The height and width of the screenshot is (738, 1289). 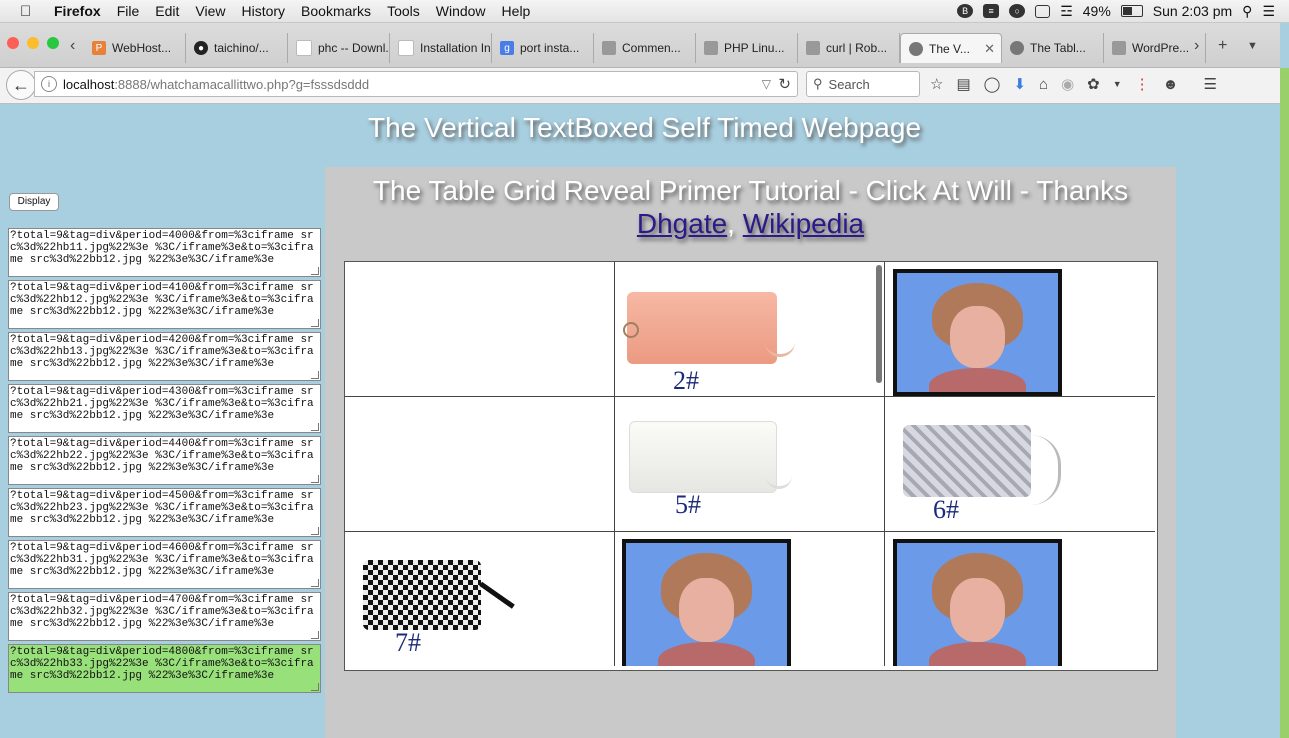 I want to click on menu-help: Help, so click(x=516, y=11).